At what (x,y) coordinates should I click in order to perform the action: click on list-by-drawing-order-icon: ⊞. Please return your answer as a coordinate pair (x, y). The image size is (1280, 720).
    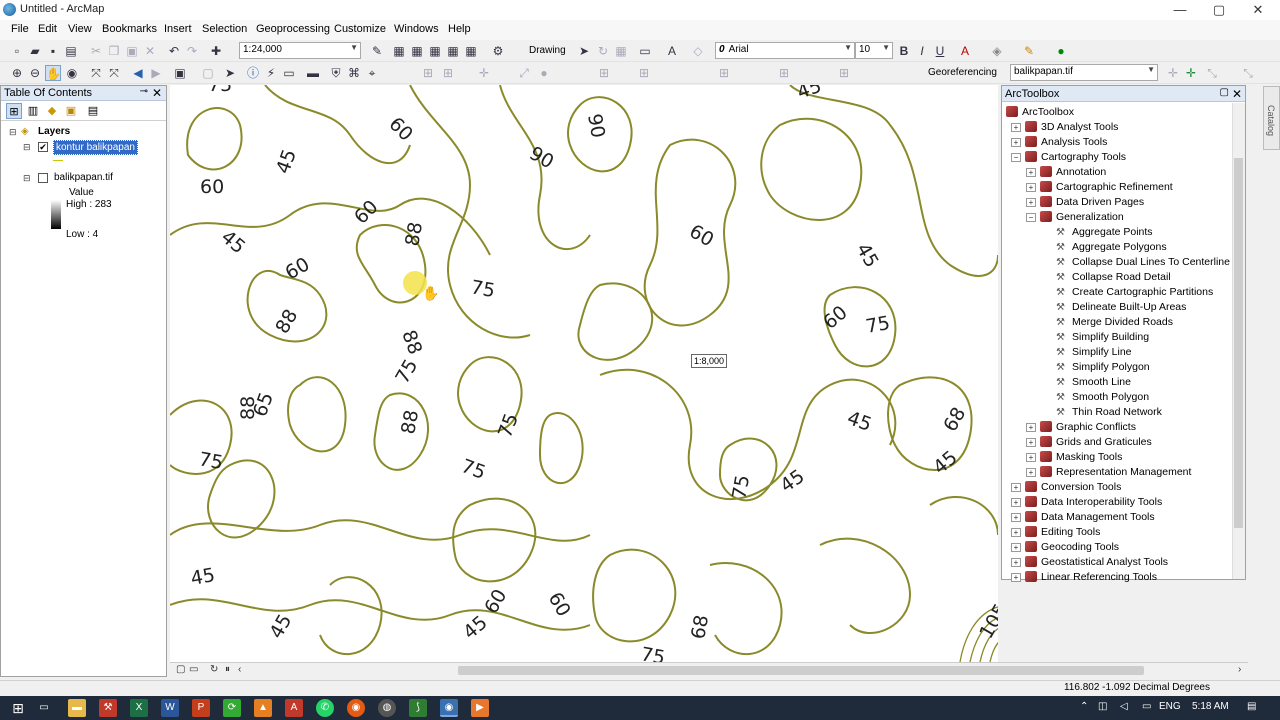
    Looking at the image, I should click on (14, 111).